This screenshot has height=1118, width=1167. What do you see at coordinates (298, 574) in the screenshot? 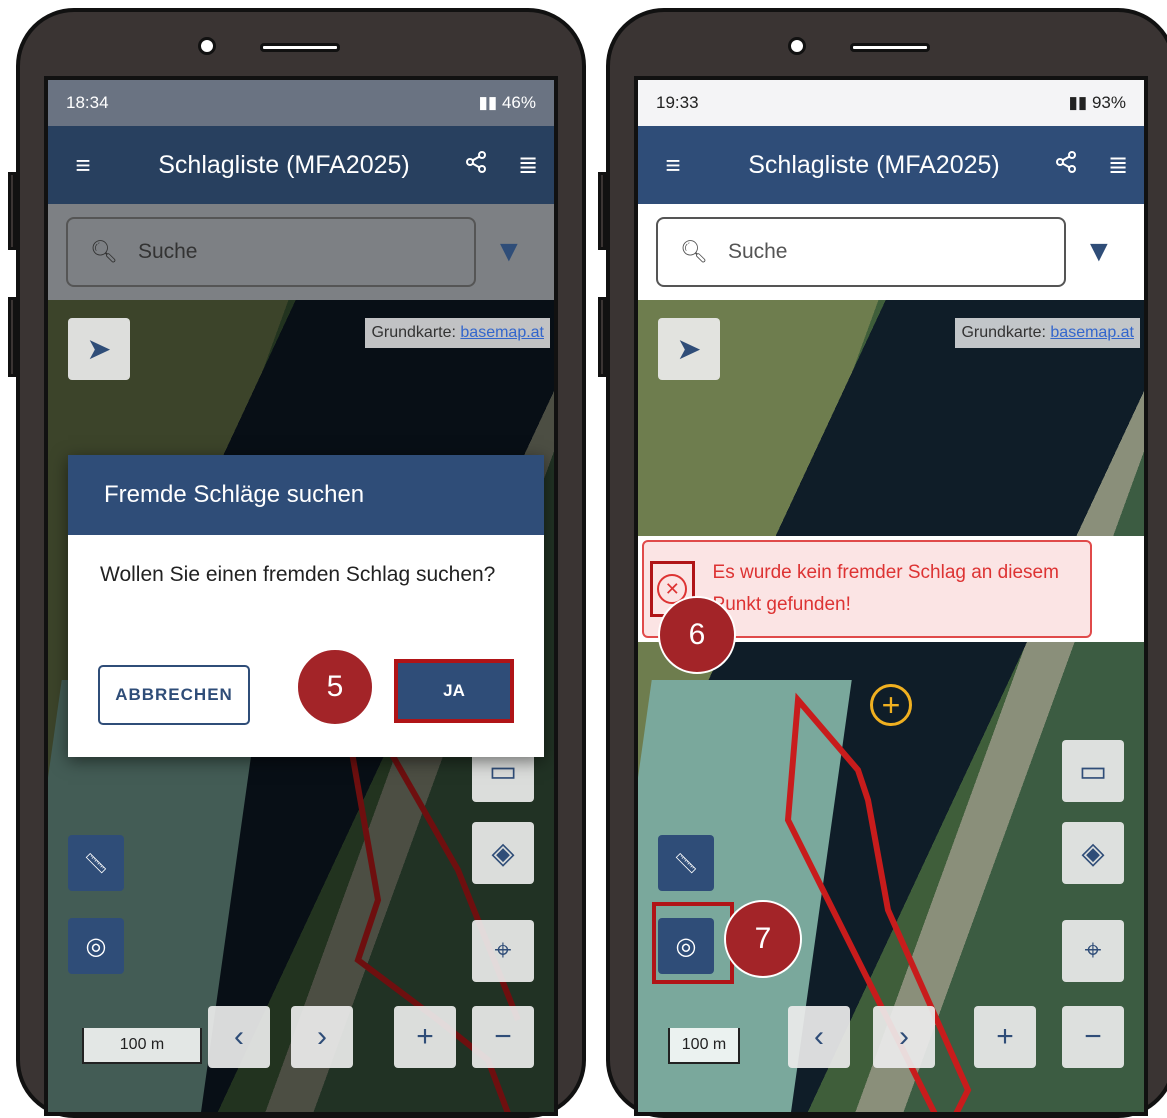
I see `dialog-message: Wollen Sie einen fremden Schlag suchen?` at bounding box center [298, 574].